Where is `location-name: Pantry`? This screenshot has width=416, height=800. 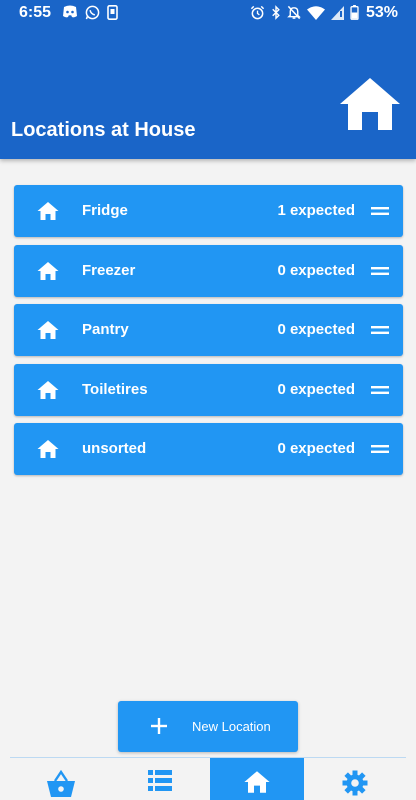 location-name: Pantry is located at coordinates (105, 329).